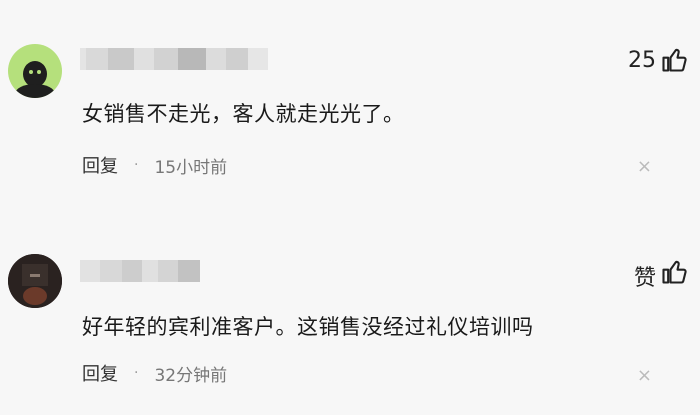 The image size is (700, 415). Describe the element at coordinates (642, 60) in the screenshot. I see `like-count: 25` at that location.